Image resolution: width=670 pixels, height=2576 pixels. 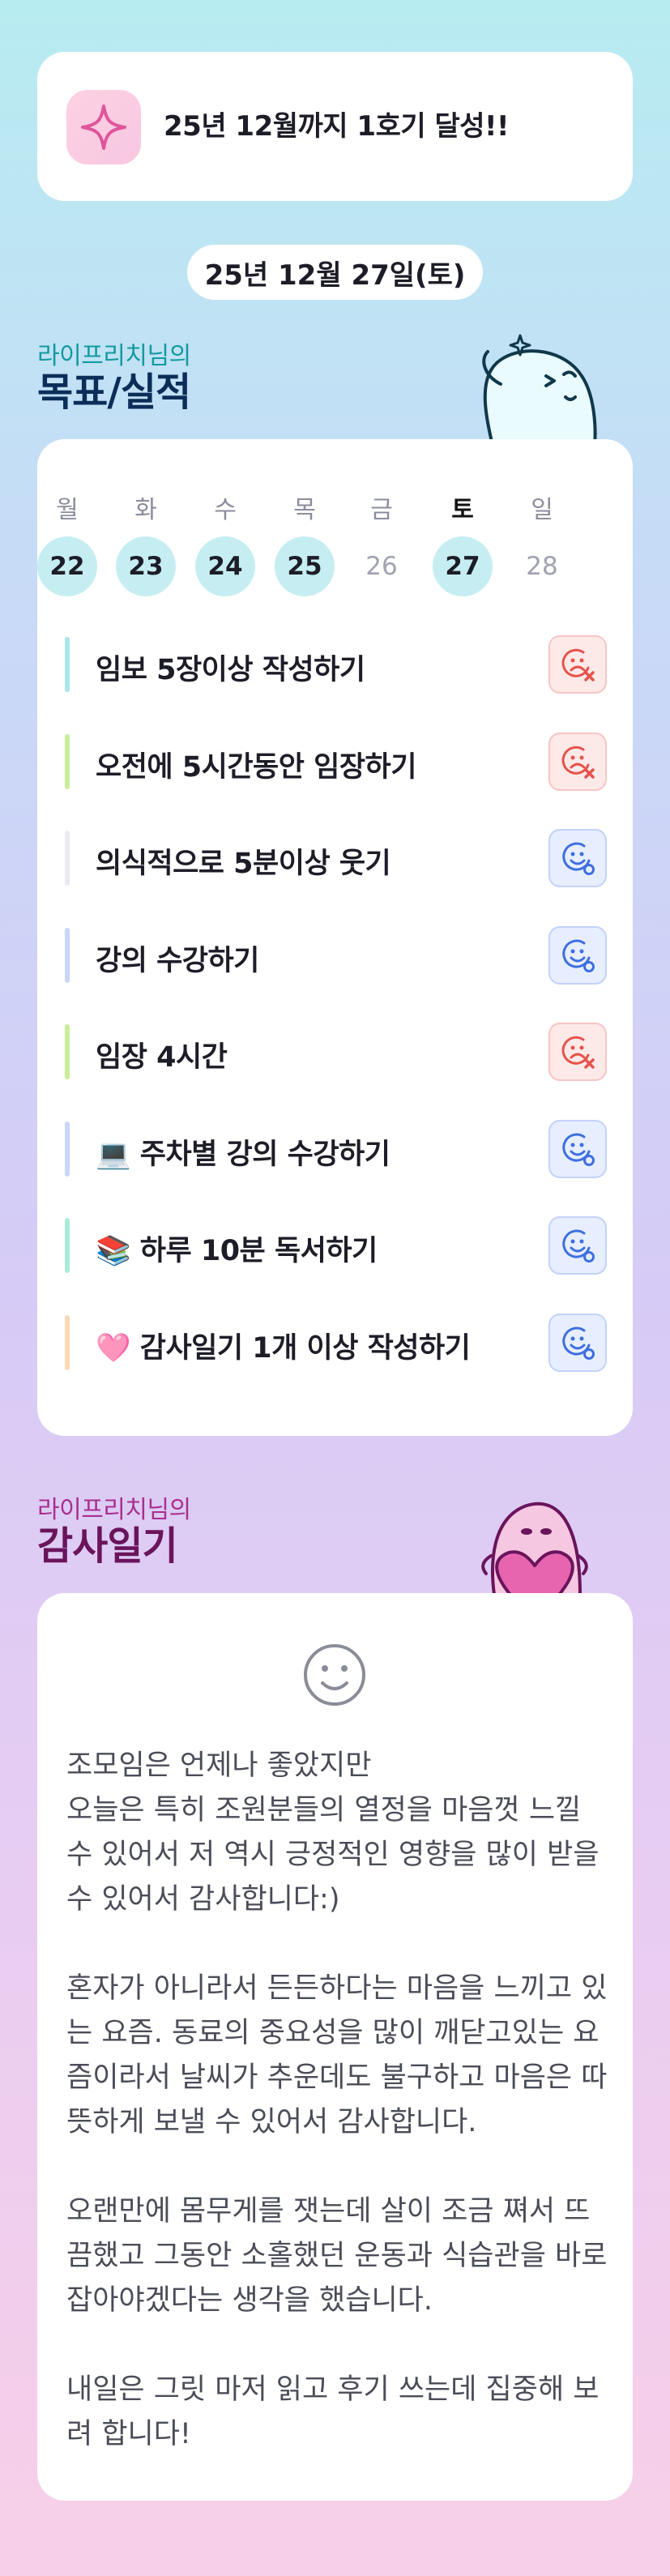 I want to click on weekday-label: 월, so click(x=67, y=510).